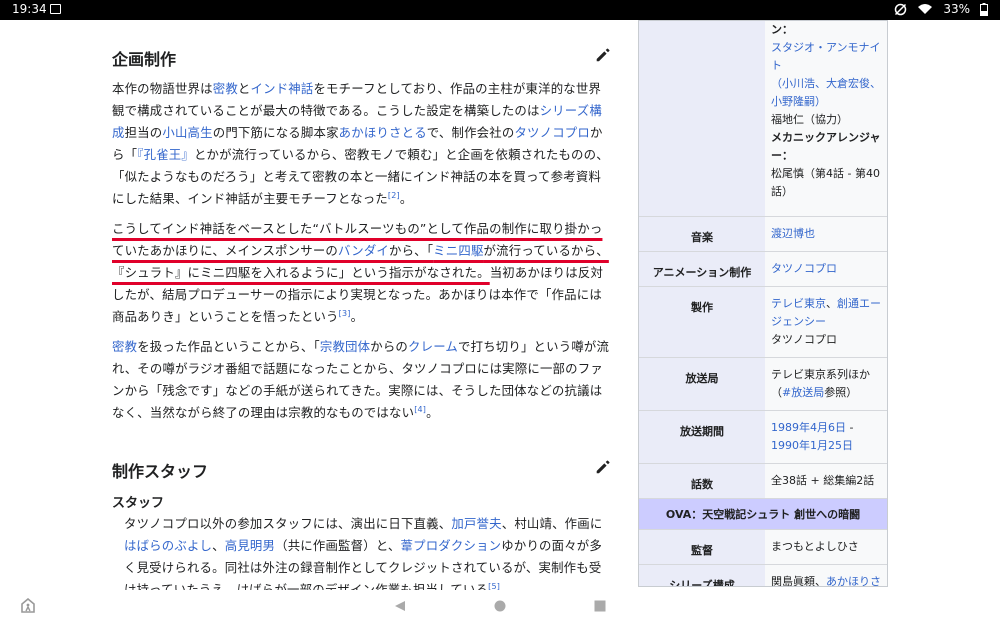 This screenshot has width=1000, height=625. I want to click on wiki-link: 『孔雀王』, so click(165, 154).